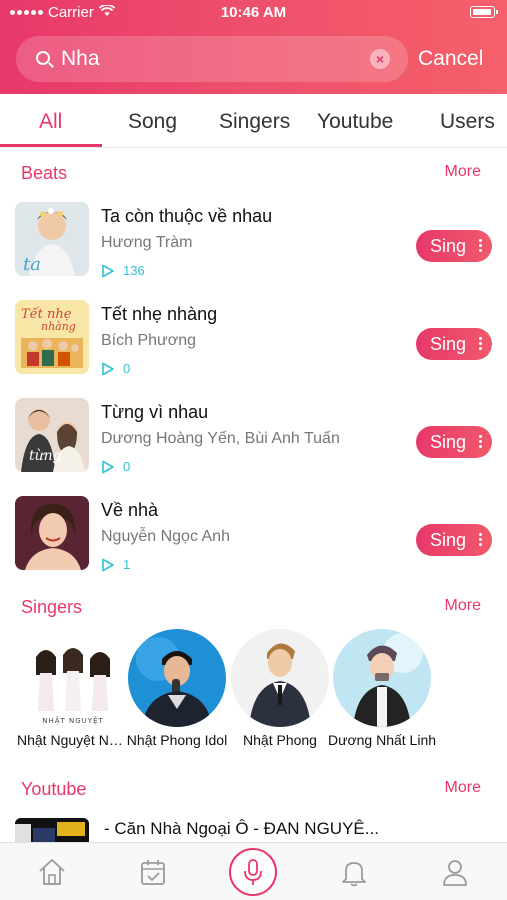 The width and height of the screenshot is (507, 900). What do you see at coordinates (147, 242) in the screenshot?
I see `beat-artist: Hương Tràm` at bounding box center [147, 242].